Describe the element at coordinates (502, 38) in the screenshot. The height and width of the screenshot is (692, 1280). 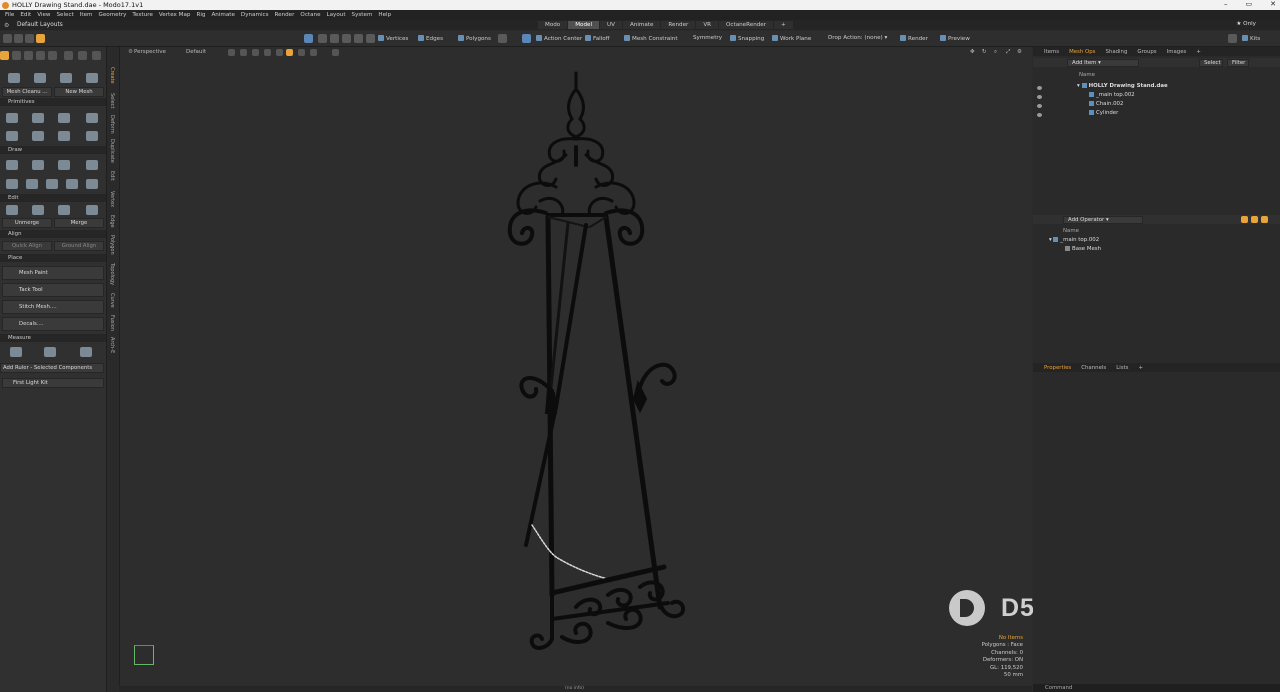
I see `material-icon` at that location.